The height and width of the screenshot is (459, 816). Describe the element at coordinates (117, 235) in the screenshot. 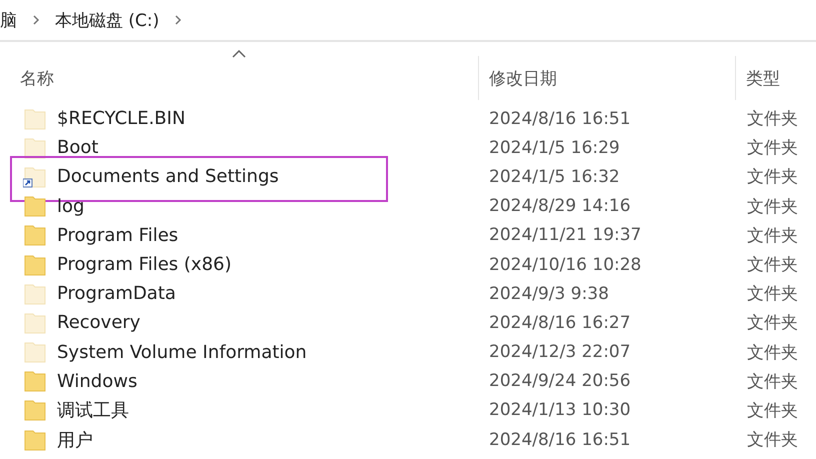

I see `file-name: Program Files` at that location.